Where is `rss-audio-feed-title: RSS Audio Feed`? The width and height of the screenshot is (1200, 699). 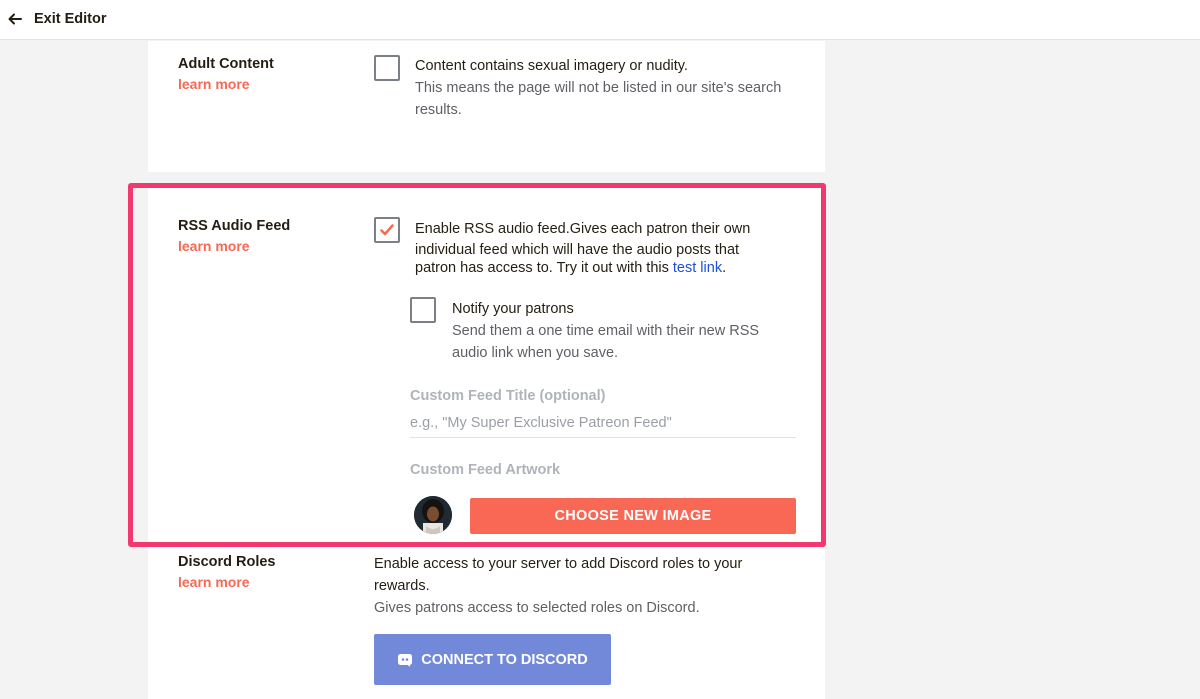 rss-audio-feed-title: RSS Audio Feed is located at coordinates (234, 226).